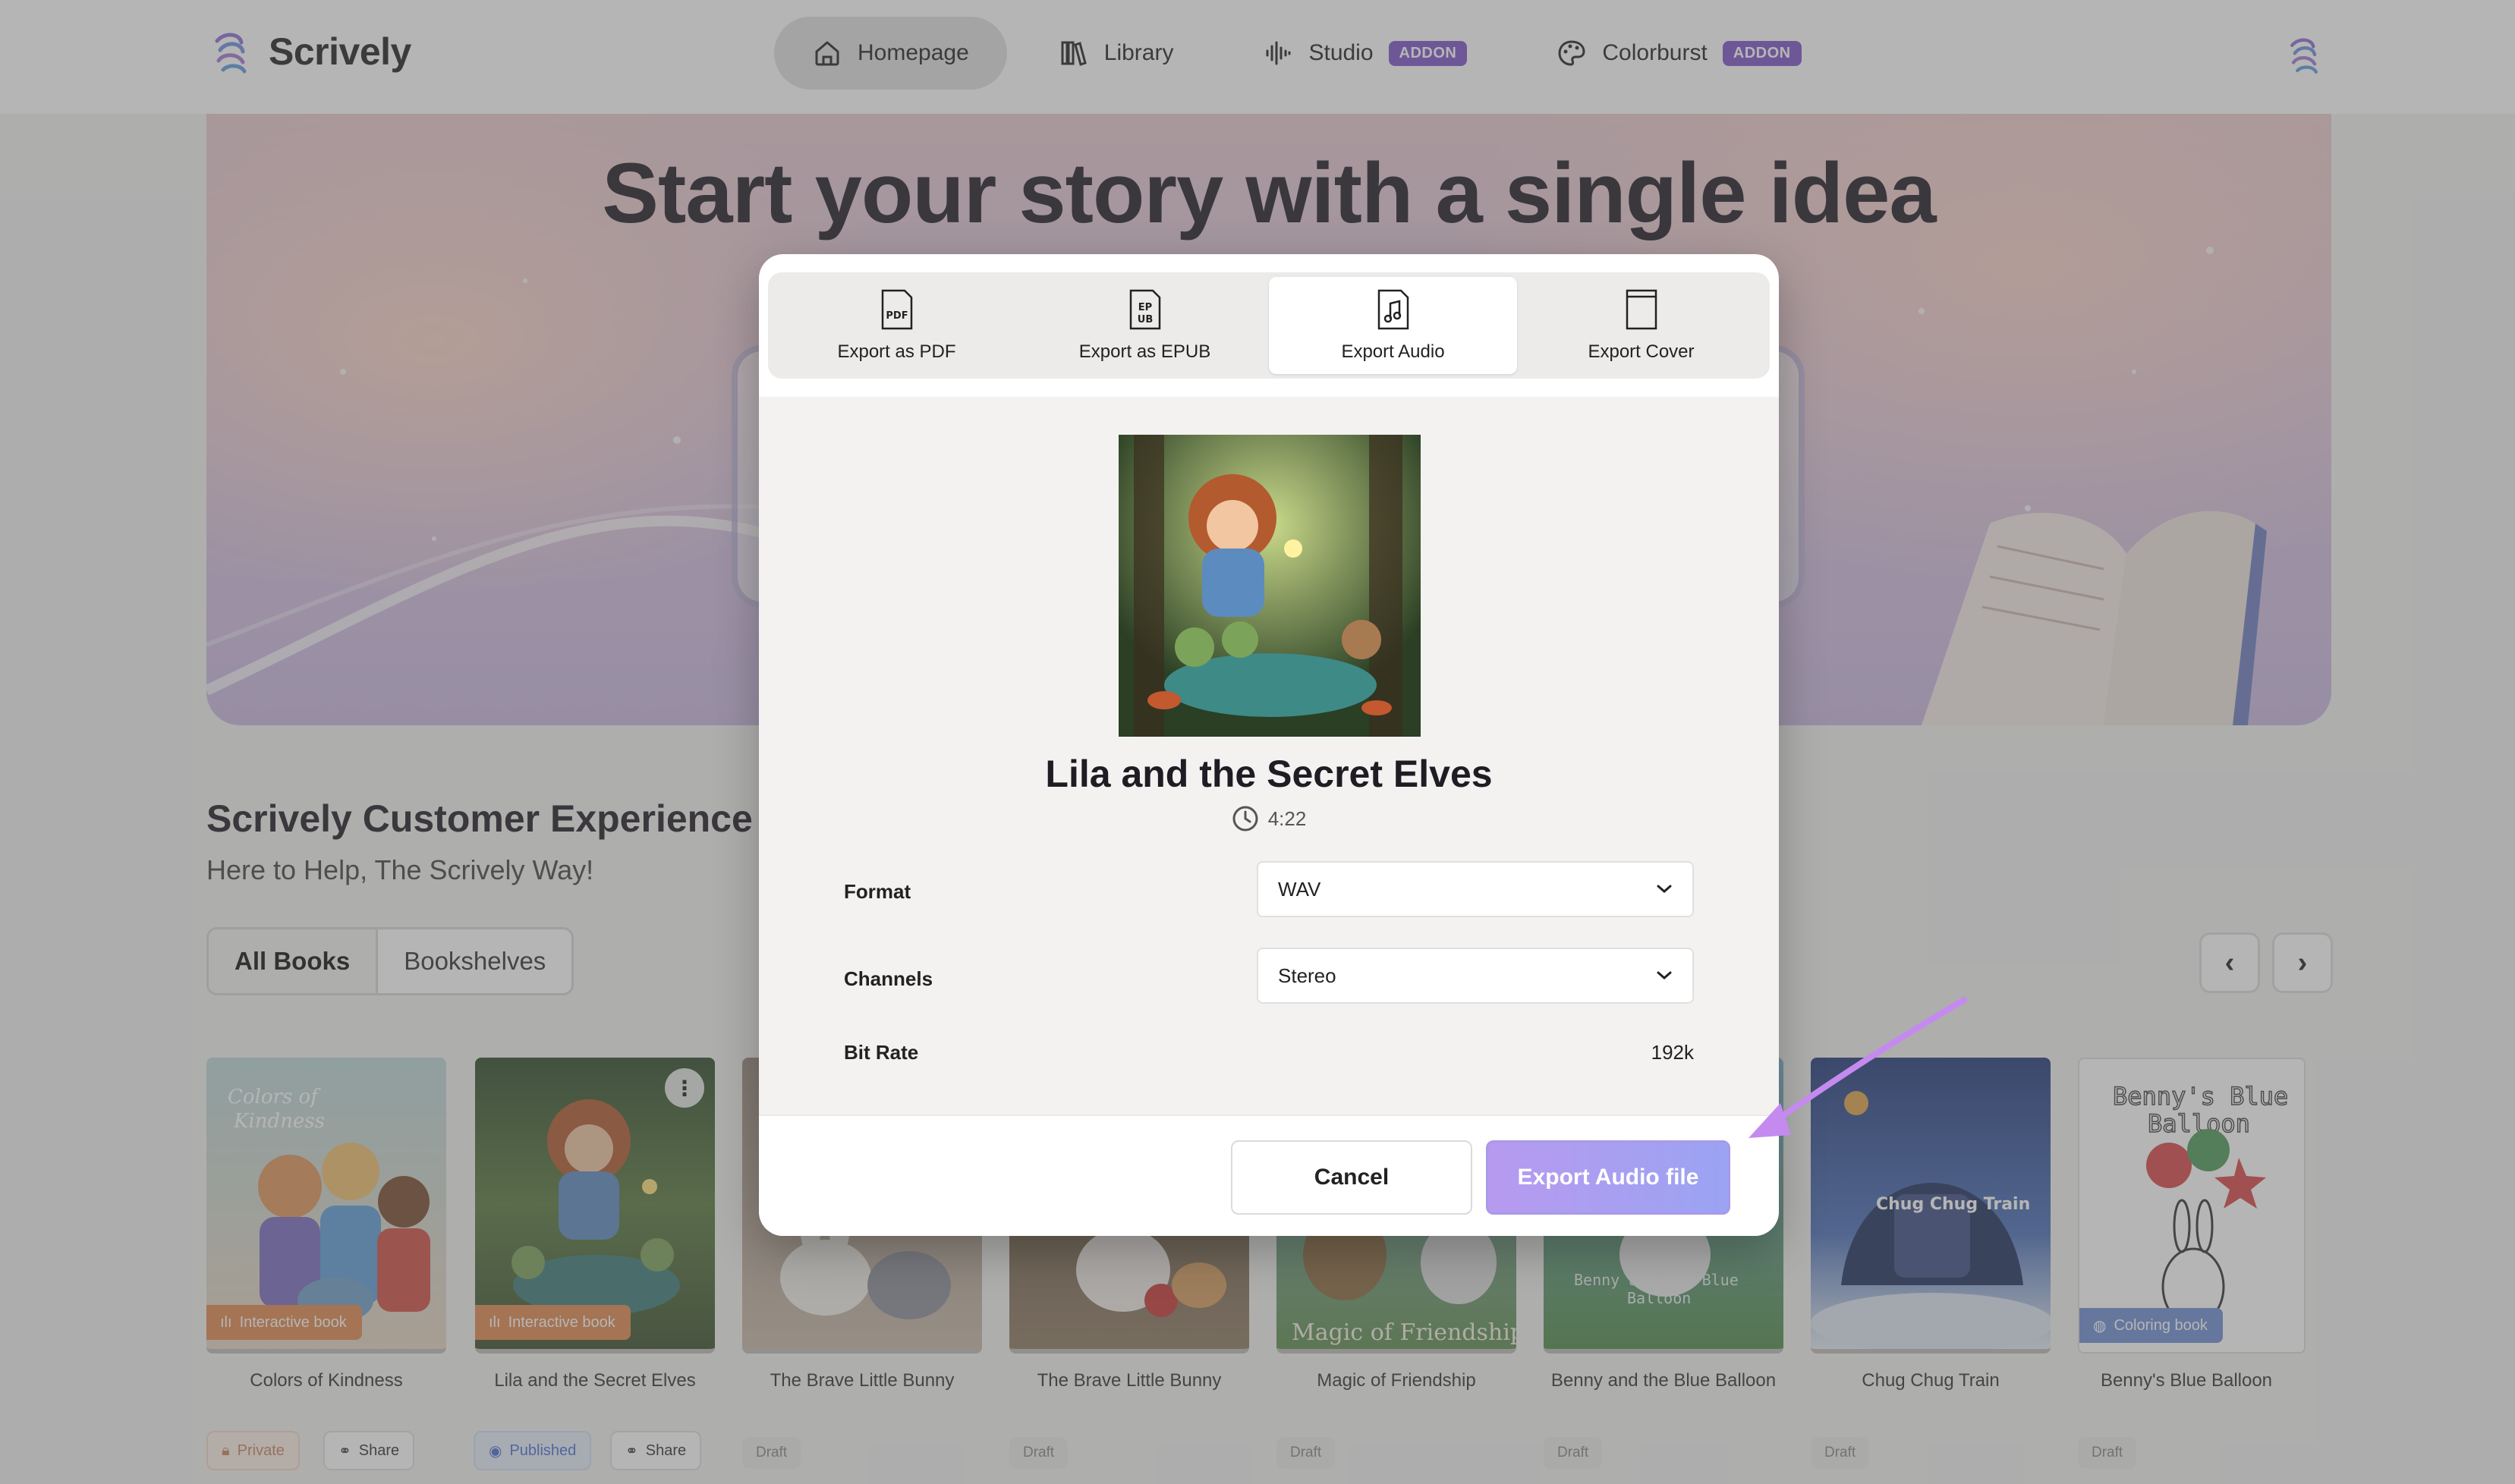  What do you see at coordinates (888, 978) in the screenshot?
I see `channels-label: Channels` at bounding box center [888, 978].